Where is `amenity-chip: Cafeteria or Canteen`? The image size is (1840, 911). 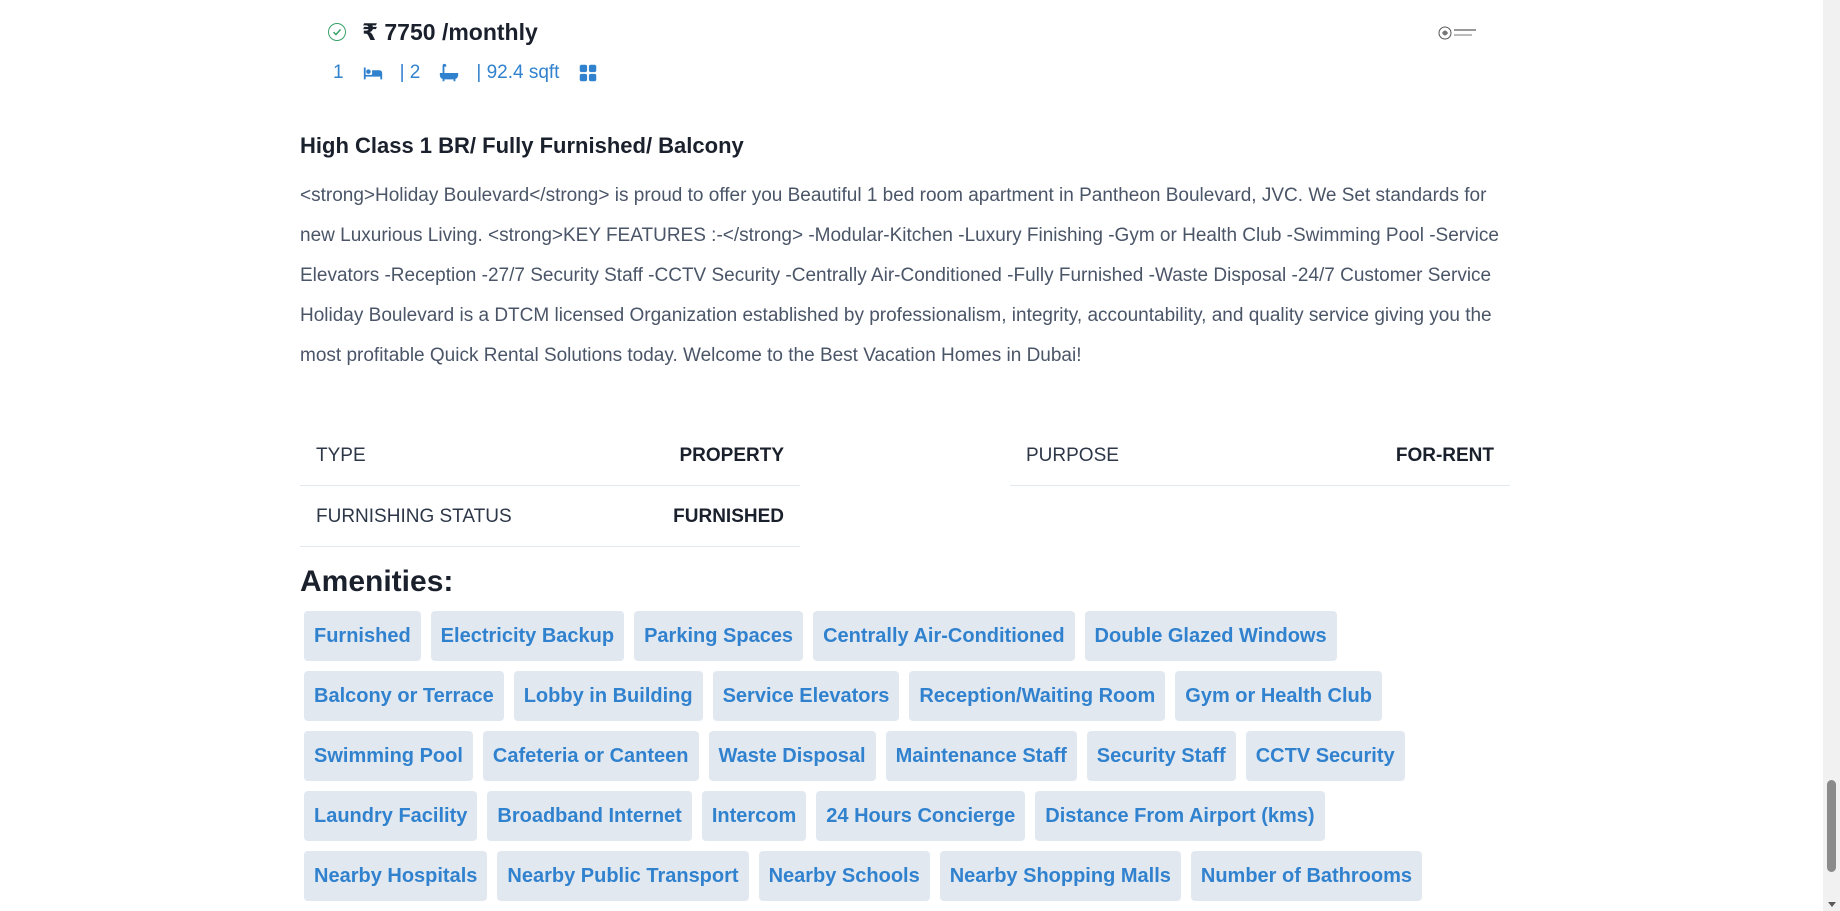 amenity-chip: Cafeteria or Canteen is located at coordinates (590, 756).